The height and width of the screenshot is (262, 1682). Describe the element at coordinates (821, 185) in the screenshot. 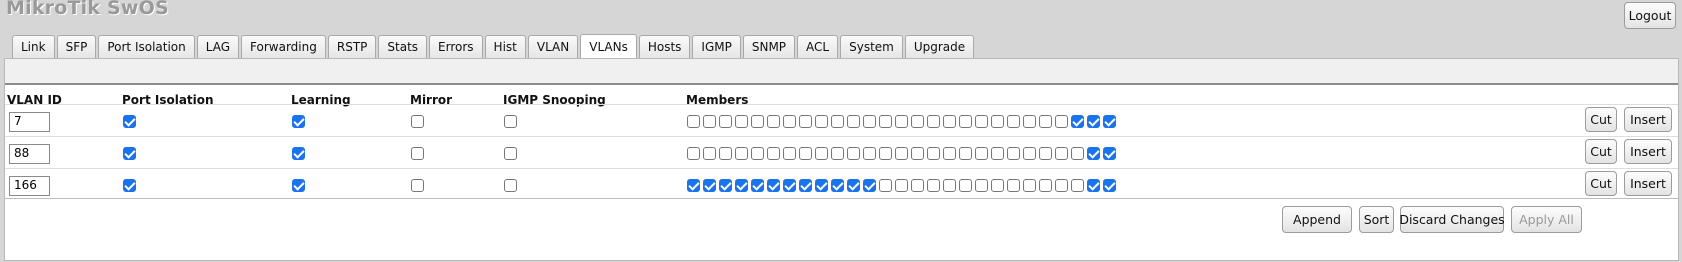

I see `member-port-9-checkbox` at that location.